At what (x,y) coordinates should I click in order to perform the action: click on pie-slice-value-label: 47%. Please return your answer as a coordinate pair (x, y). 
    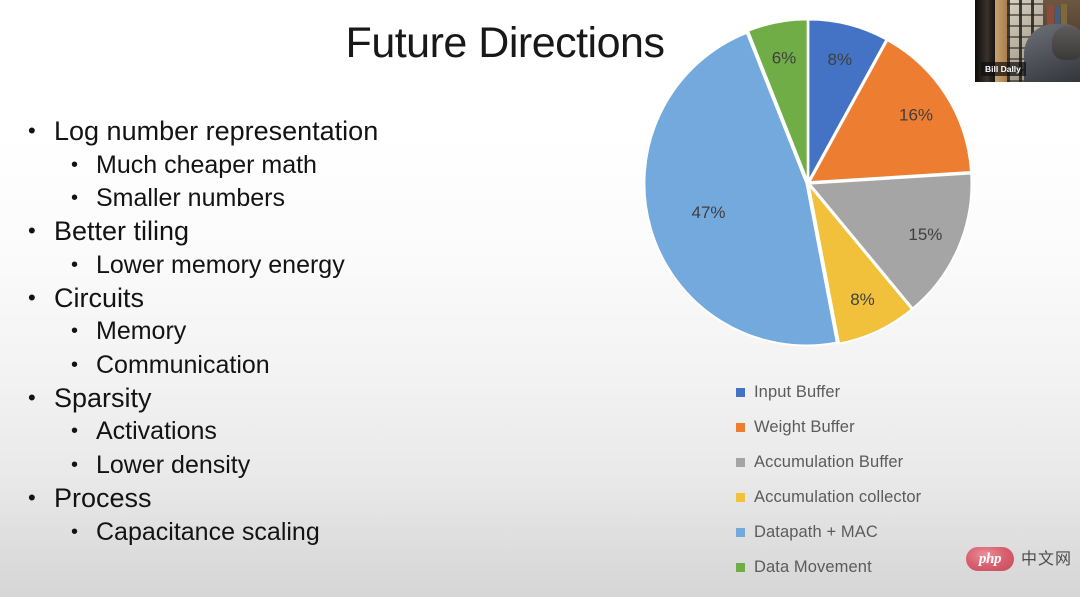
    Looking at the image, I should click on (708, 212).